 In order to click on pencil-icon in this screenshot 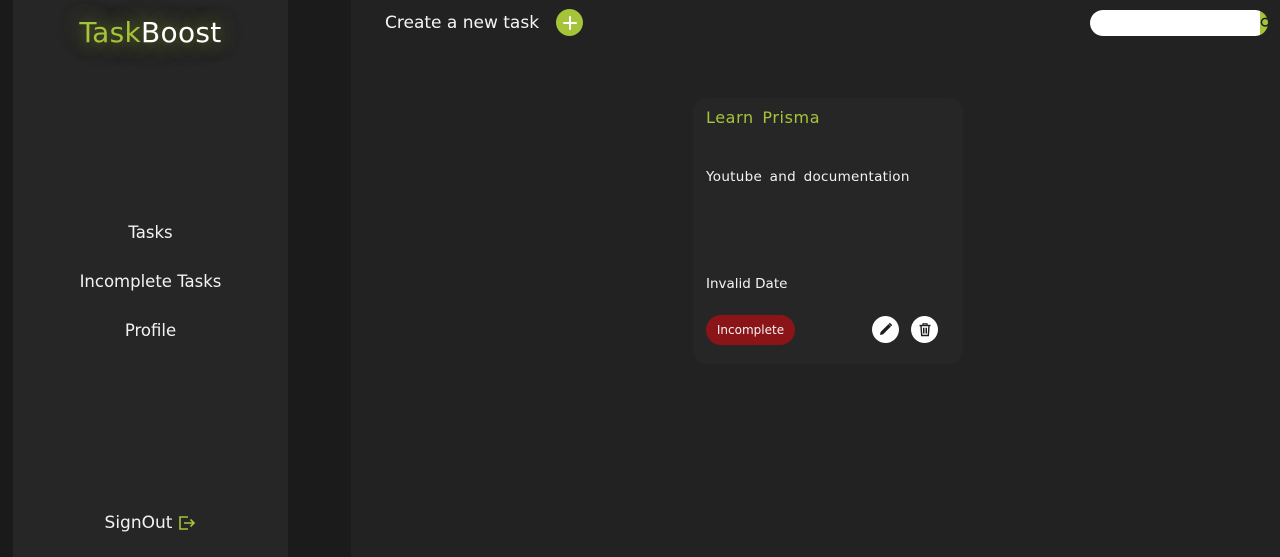, I will do `click(886, 328)`.